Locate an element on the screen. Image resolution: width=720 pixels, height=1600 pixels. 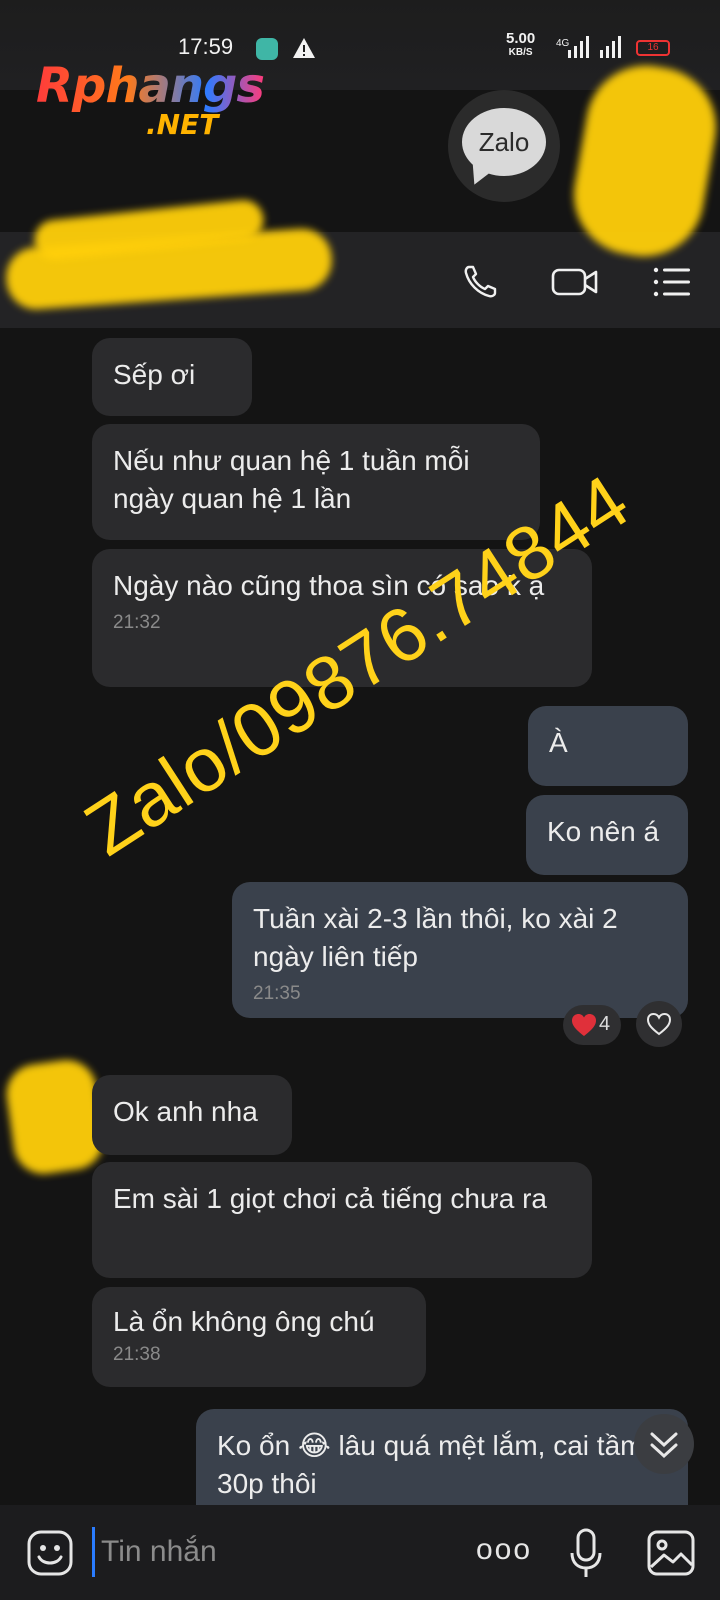
message-time: 21:35 is located at coordinates (277, 993).